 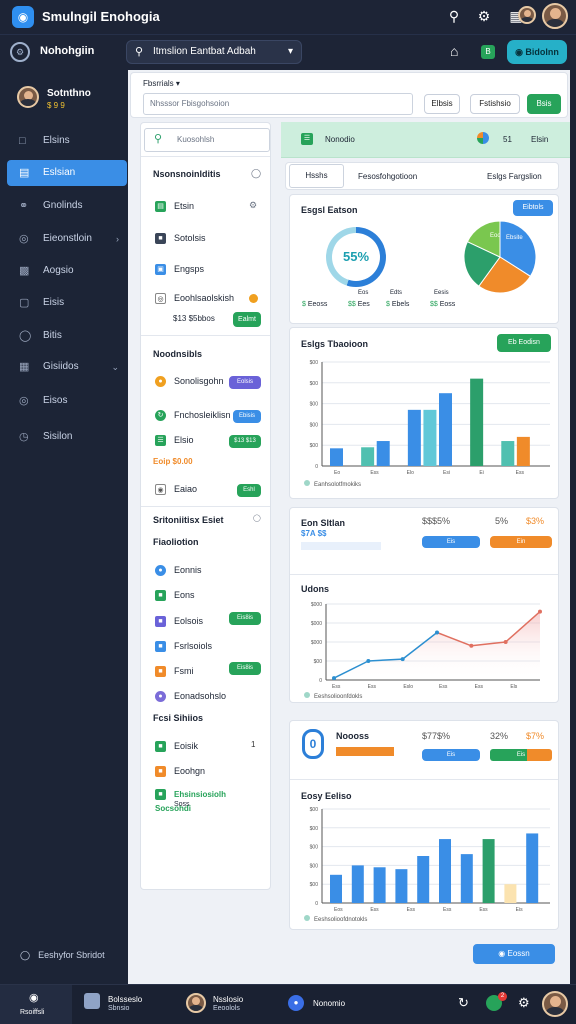 What do you see at coordinates (67, 239) in the screenshot?
I see `sidebar-item-eieonstloin: ◎ Eieonstloin ›` at bounding box center [67, 239].